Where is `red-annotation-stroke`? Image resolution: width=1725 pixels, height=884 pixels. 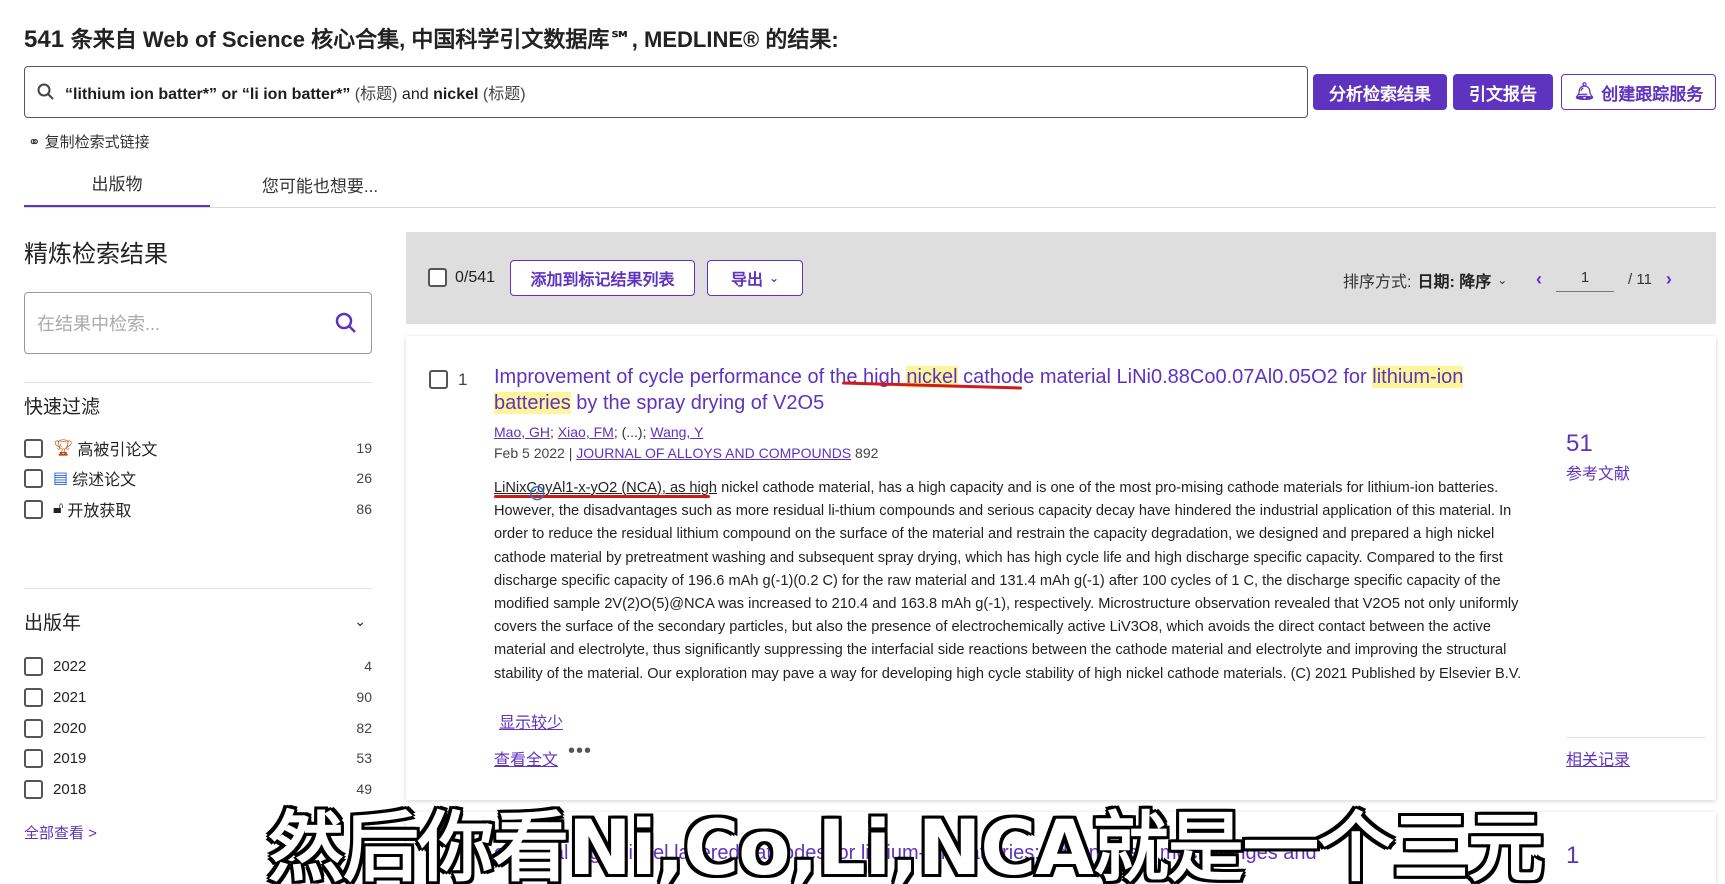 red-annotation-stroke is located at coordinates (602, 496).